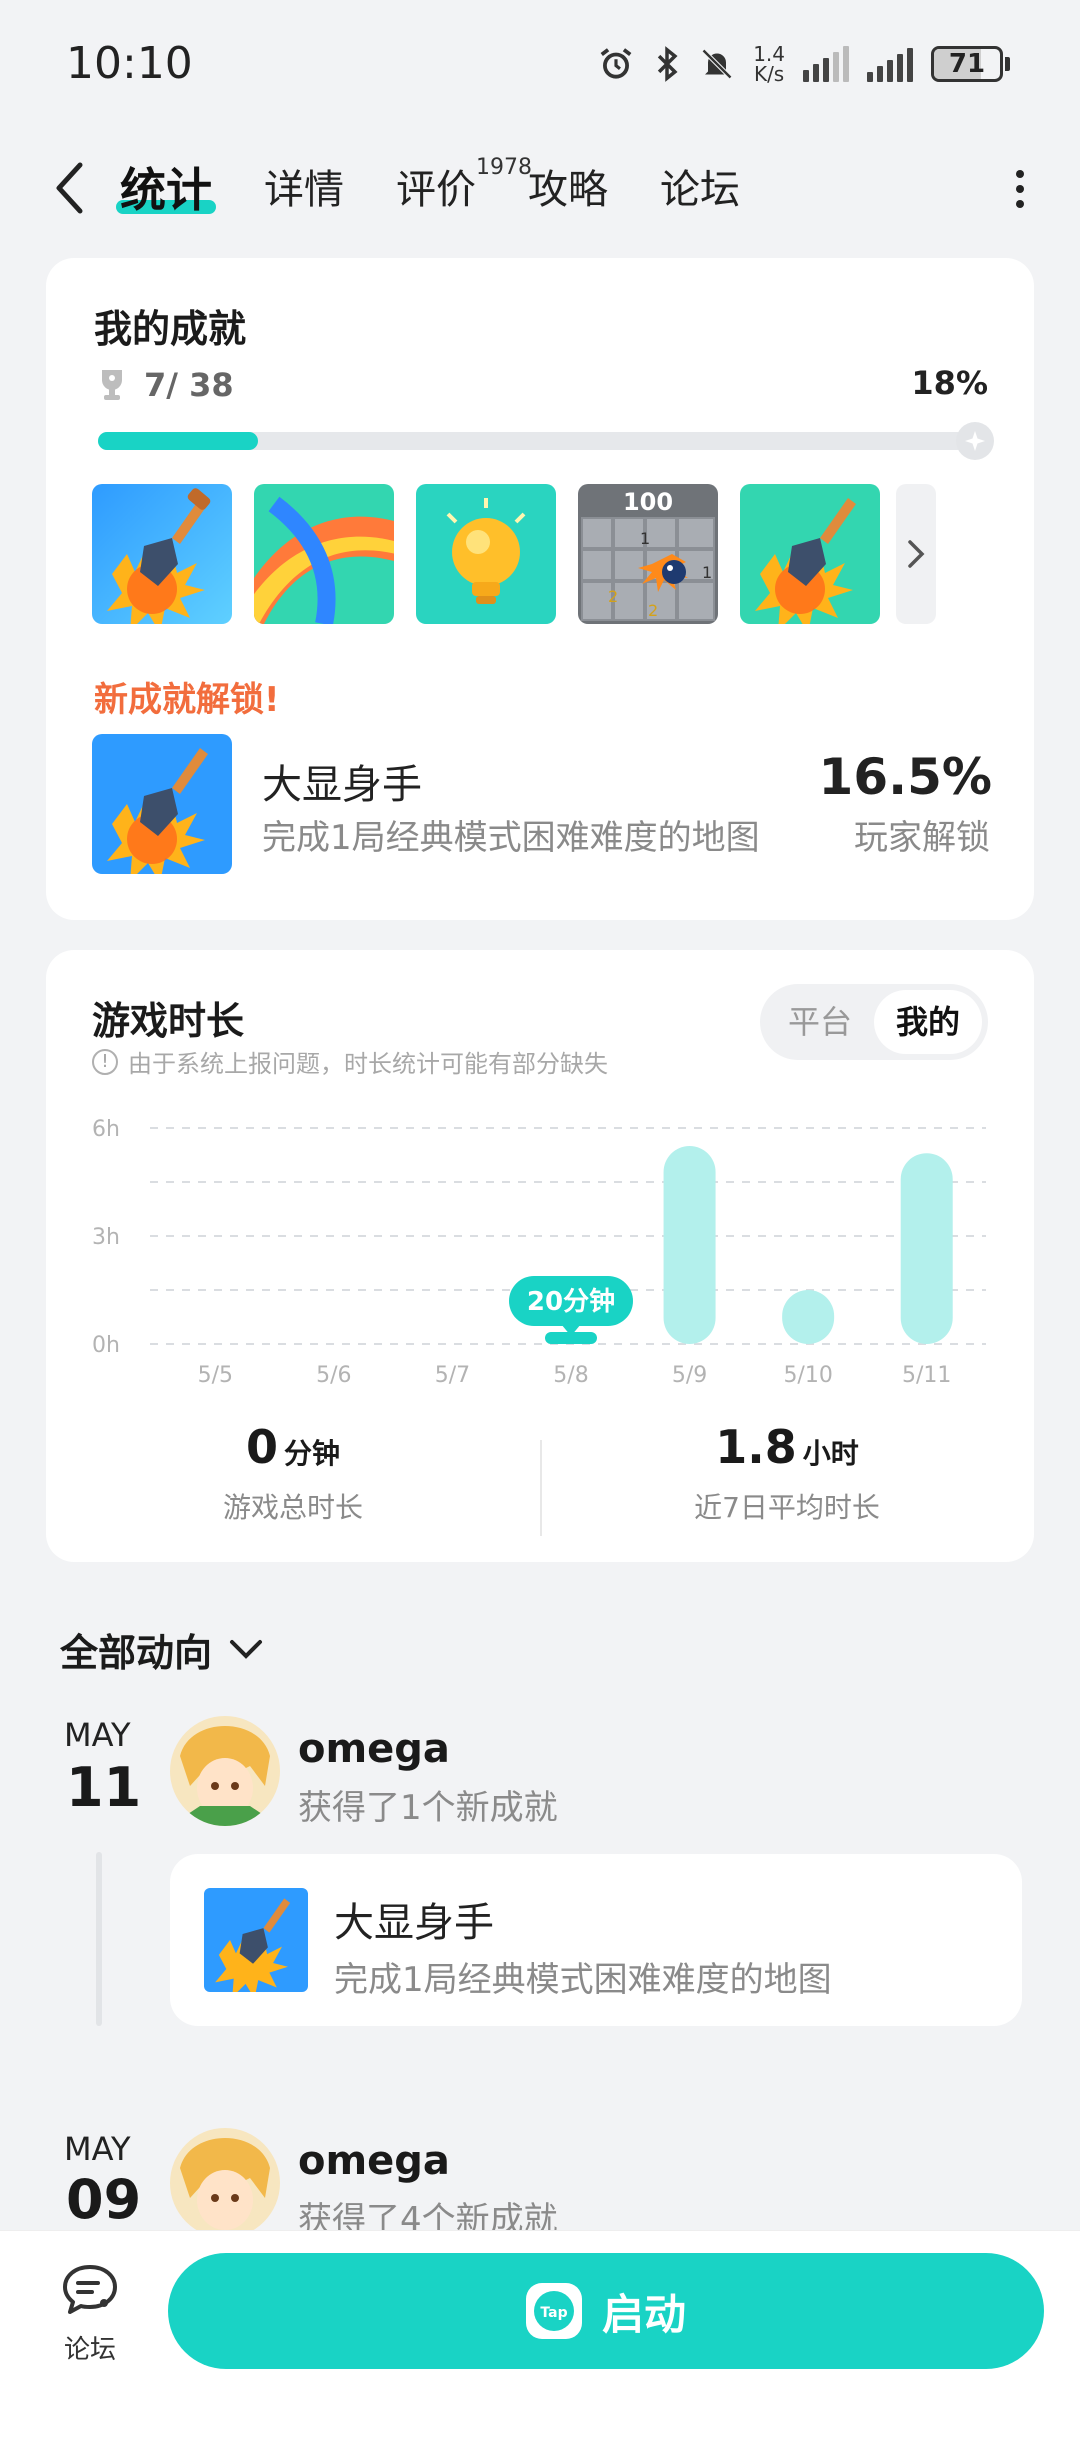  Describe the element at coordinates (162, 1649) in the screenshot. I see `feed-filter-dropdown: 全部动向` at that location.